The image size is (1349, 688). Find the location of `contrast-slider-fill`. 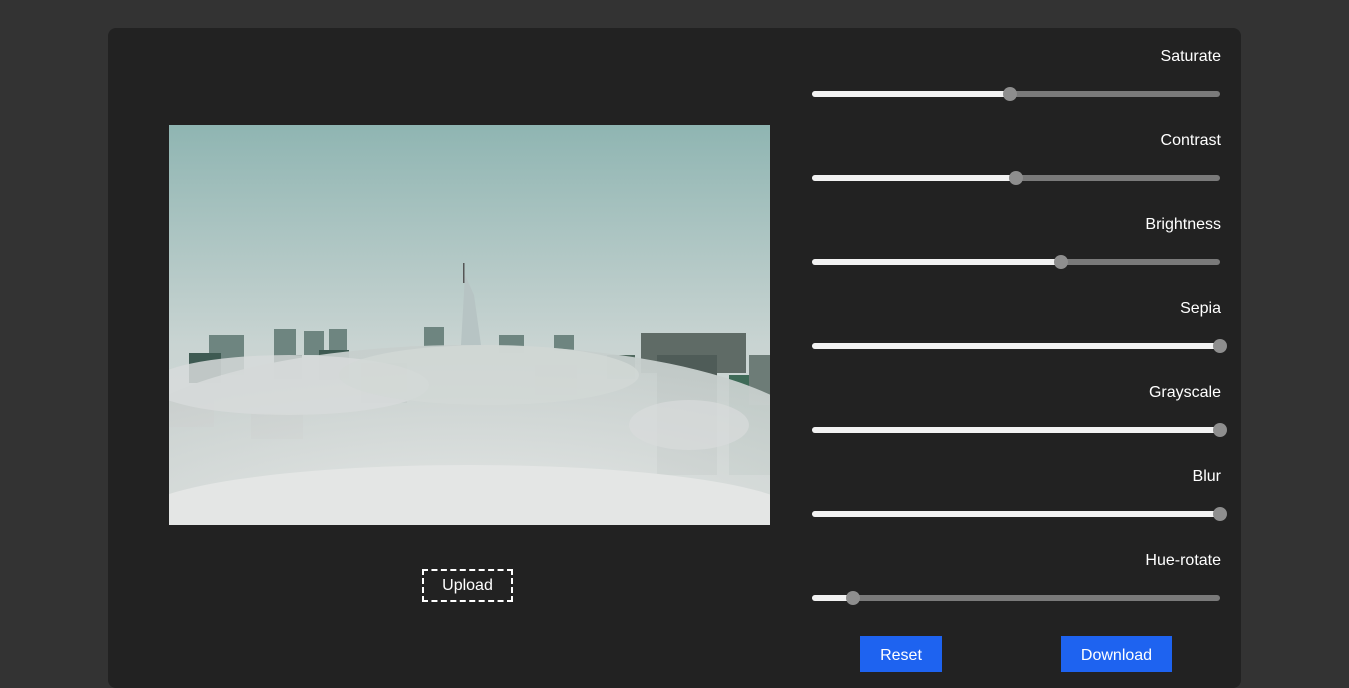

contrast-slider-fill is located at coordinates (914, 178).